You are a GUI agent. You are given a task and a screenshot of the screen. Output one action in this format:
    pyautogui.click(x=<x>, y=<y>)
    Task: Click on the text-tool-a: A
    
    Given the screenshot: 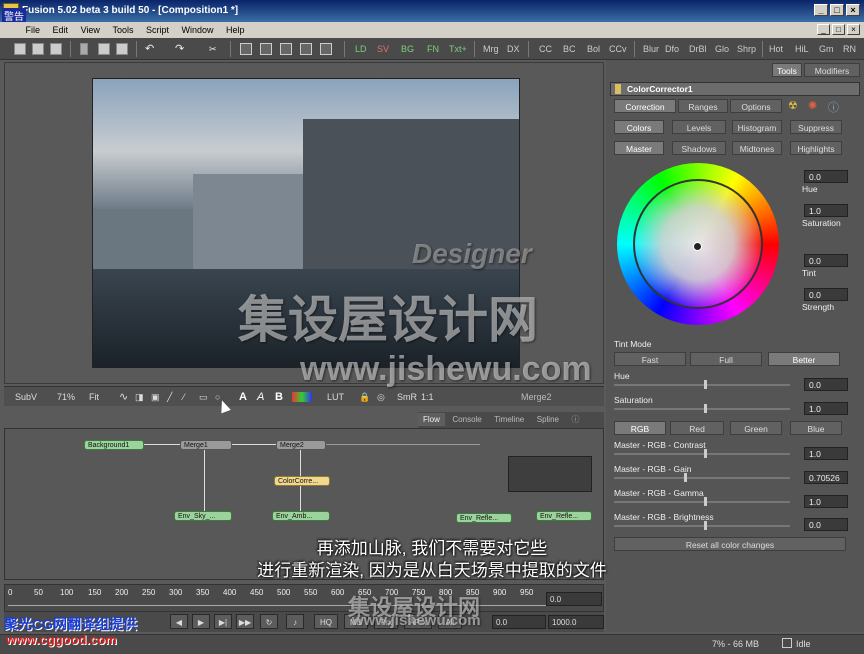 What is the action you would take?
    pyautogui.click(x=243, y=397)
    